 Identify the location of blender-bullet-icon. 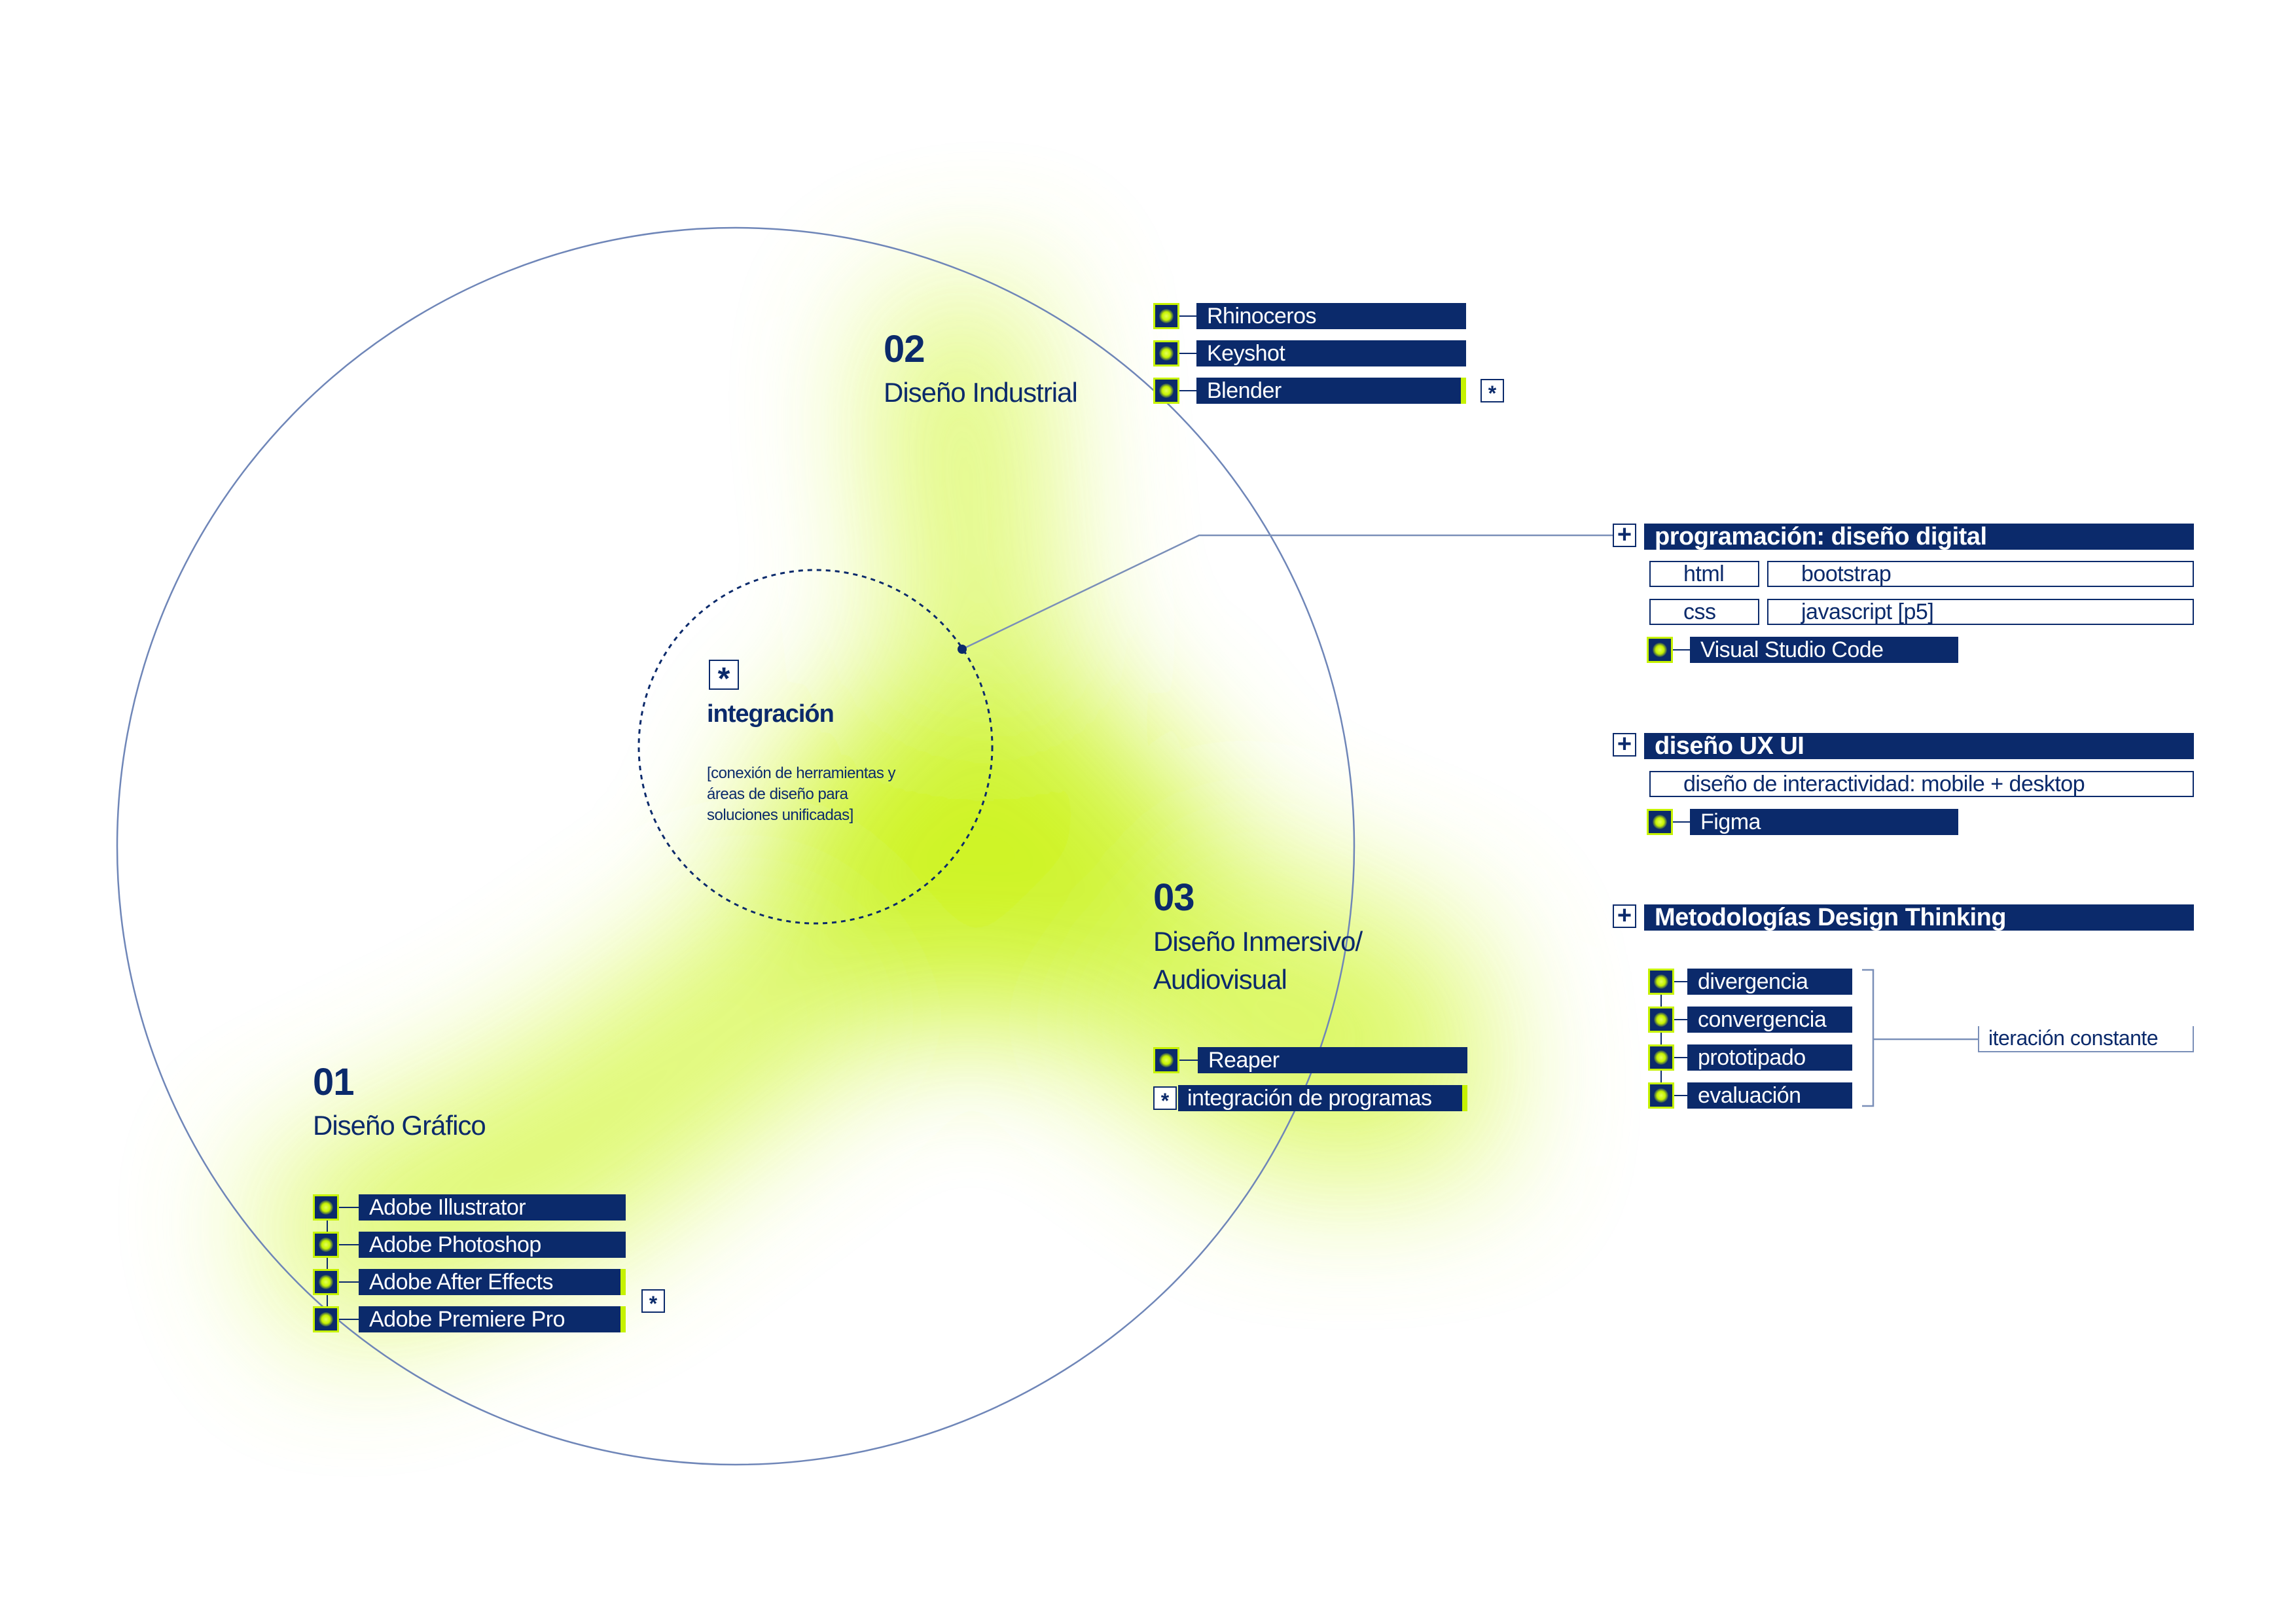
(1166, 391).